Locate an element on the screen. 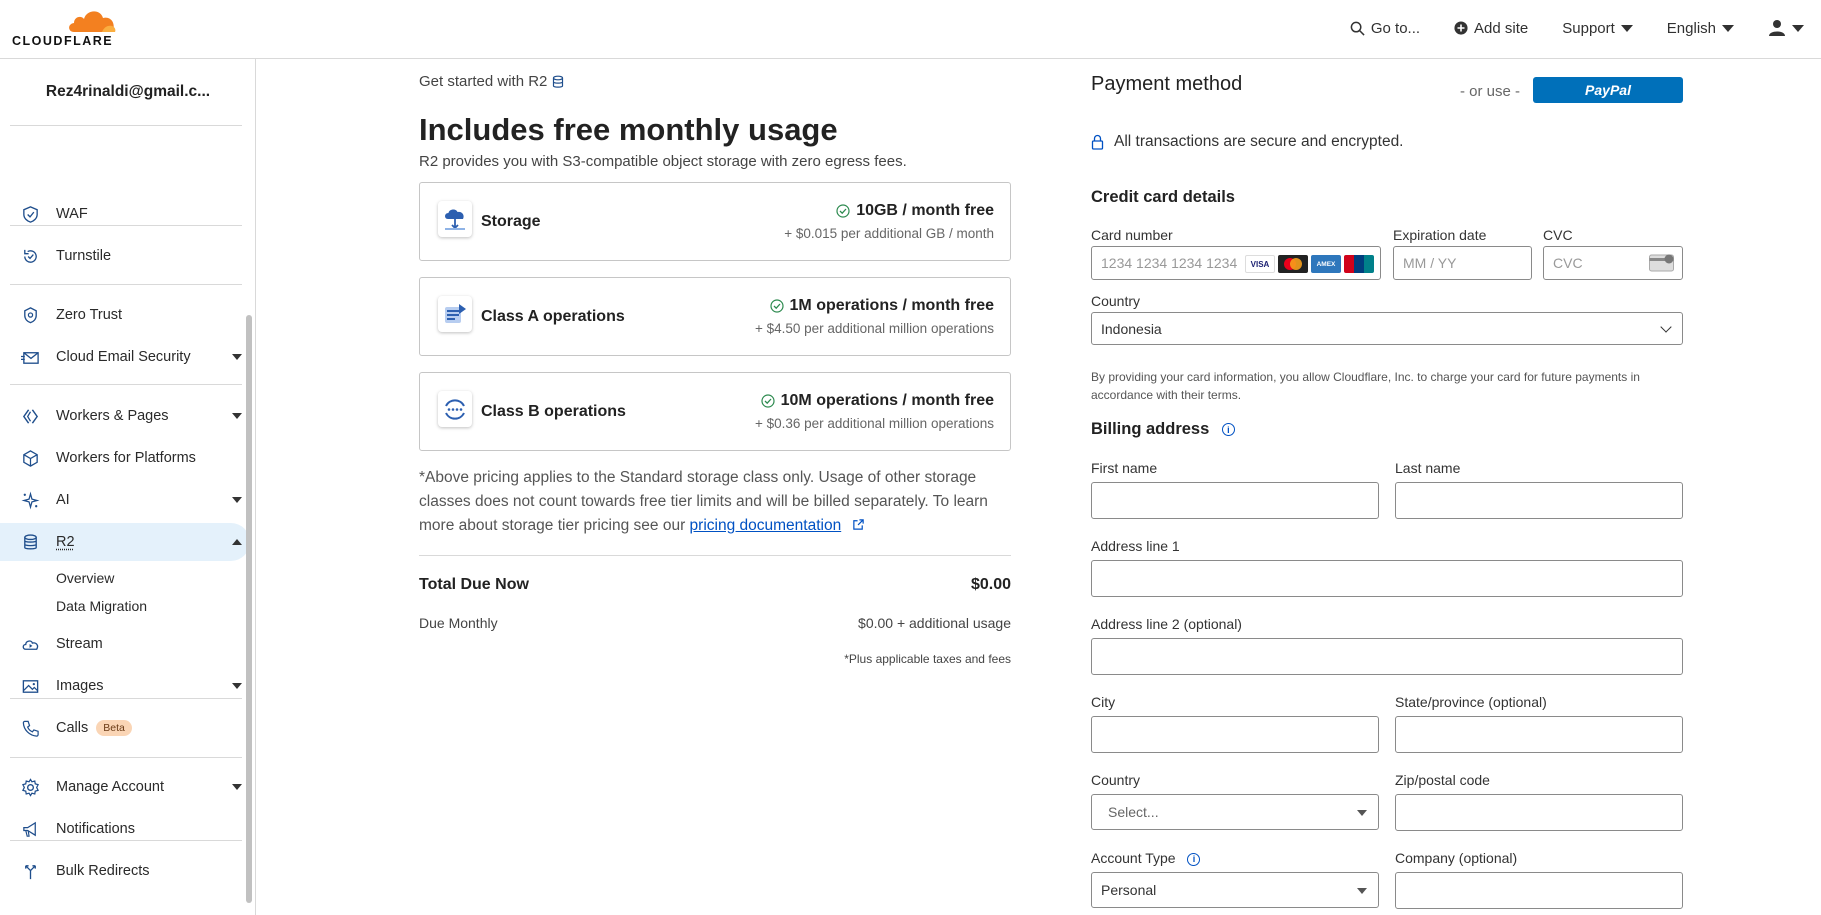 The width and height of the screenshot is (1821, 915). breadcrumb-label: Get started with R2 is located at coordinates (483, 81).